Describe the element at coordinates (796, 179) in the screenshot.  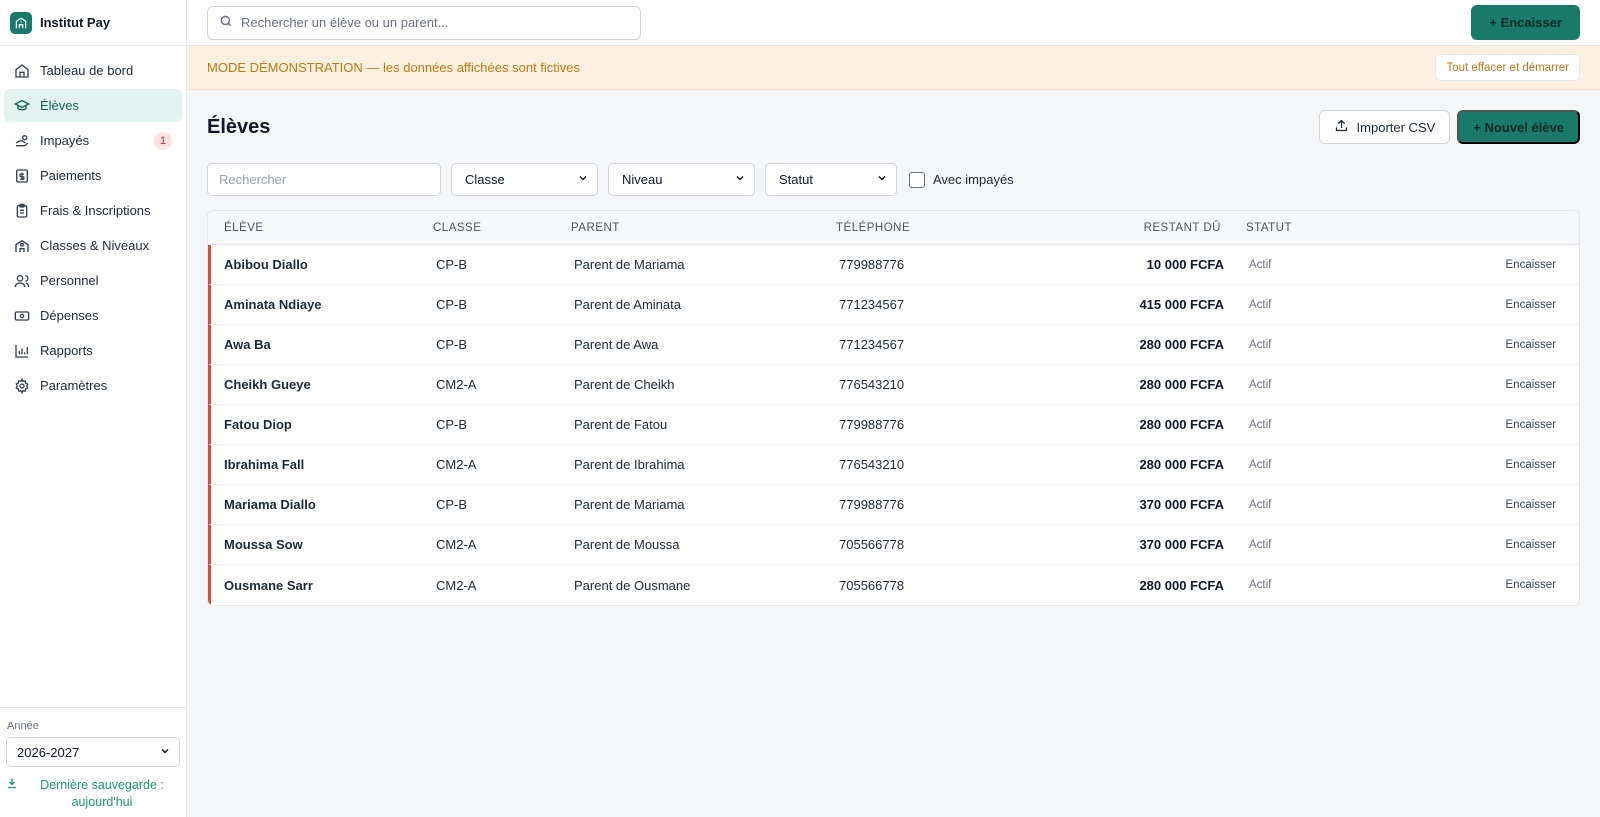
I see `statut-filter-value: Statut` at that location.